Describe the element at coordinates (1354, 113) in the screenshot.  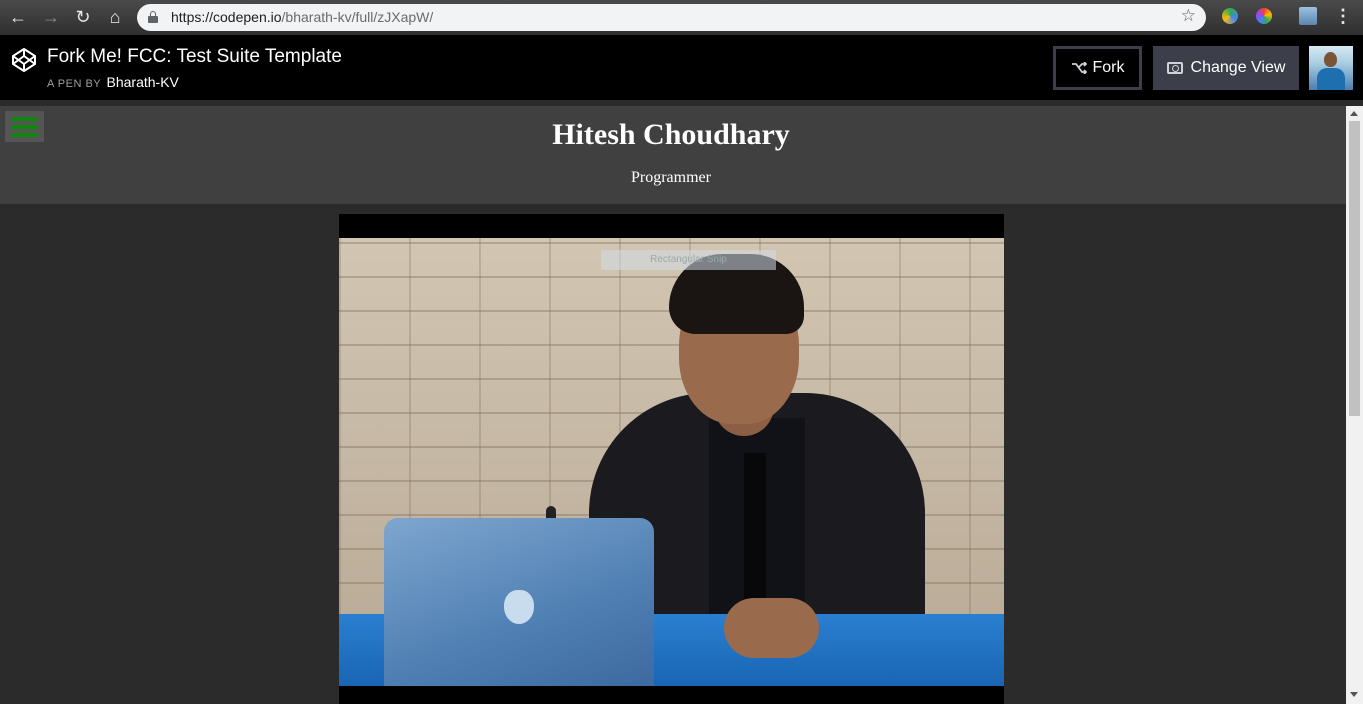
I see `scroll-up-icon` at that location.